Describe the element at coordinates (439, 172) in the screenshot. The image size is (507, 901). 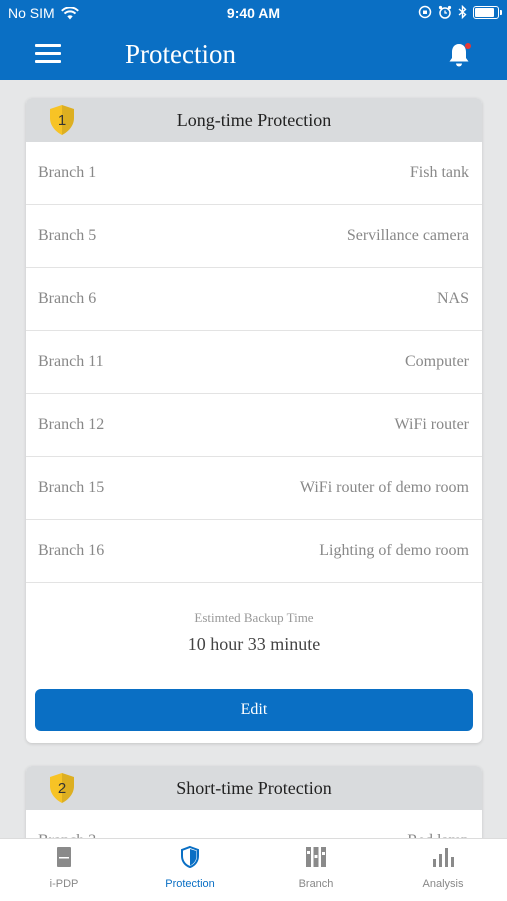
I see `device-name: Fish tank` at that location.